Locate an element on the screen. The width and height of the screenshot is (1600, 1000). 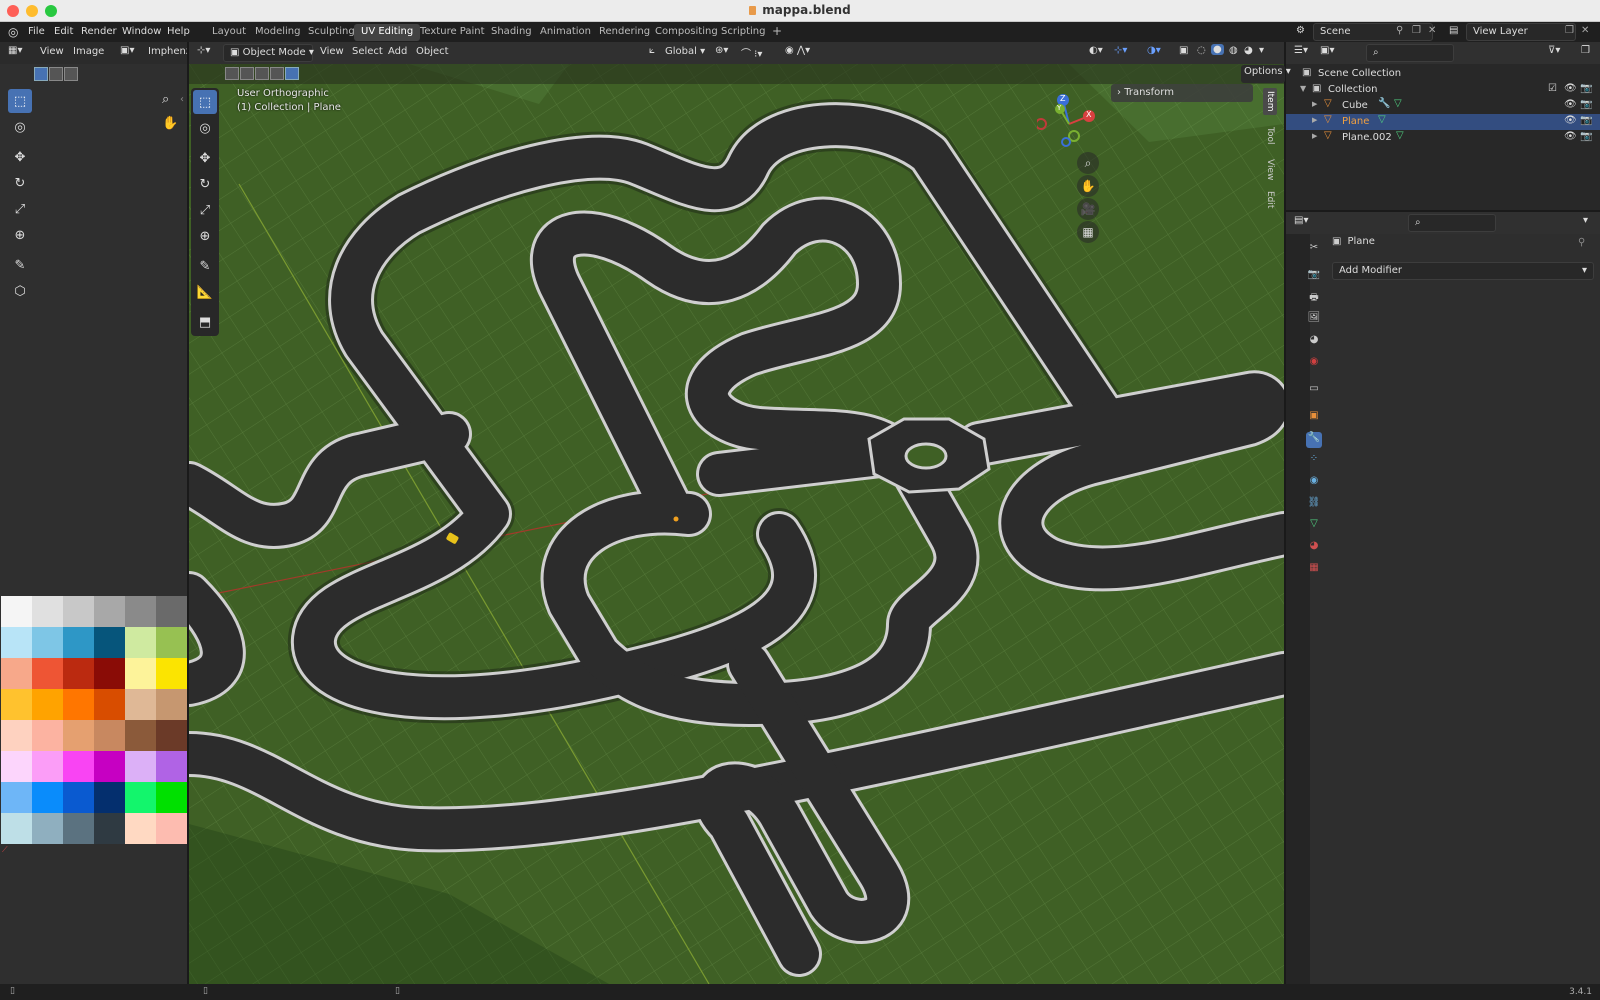
render-properties-icon: 📷 is located at coordinates (1314, 277).